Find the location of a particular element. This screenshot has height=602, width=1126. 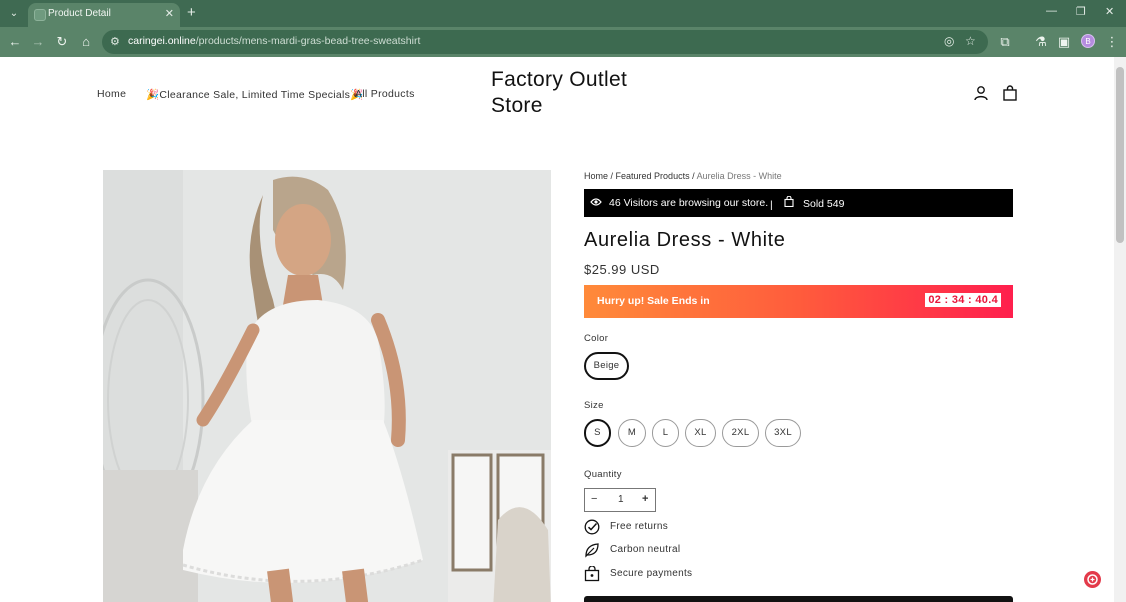

chat-help-button is located at coordinates (1092, 579).